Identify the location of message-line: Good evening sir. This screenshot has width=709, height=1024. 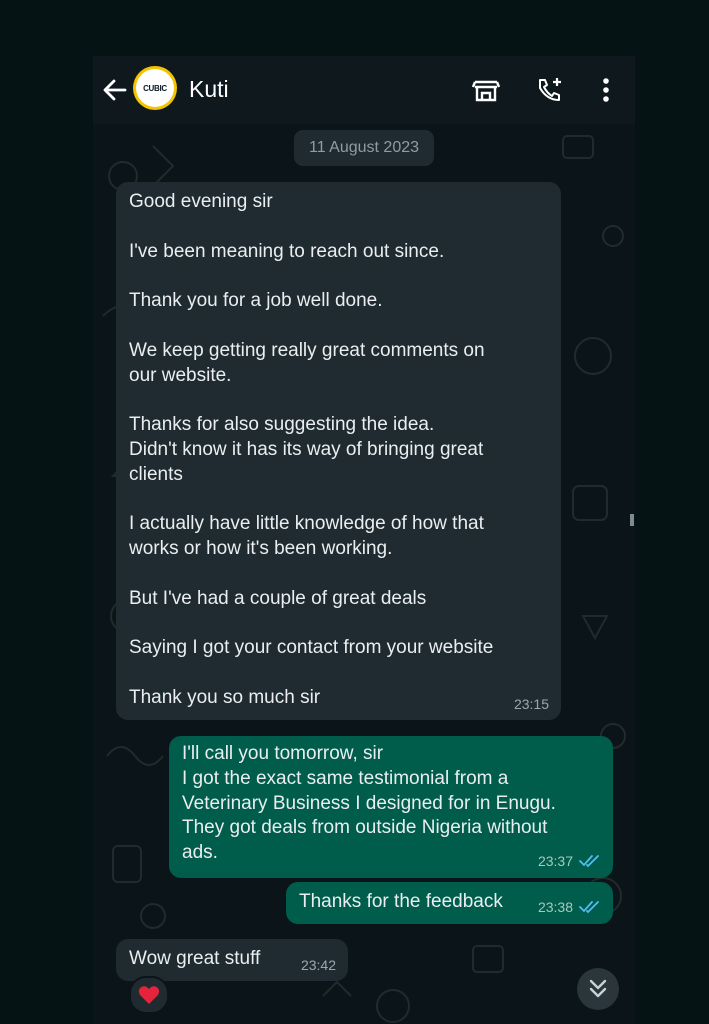
(201, 201).